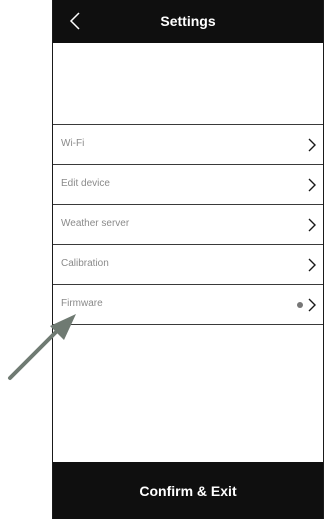  I want to click on menu-item-firmware: Firmware, so click(188, 305).